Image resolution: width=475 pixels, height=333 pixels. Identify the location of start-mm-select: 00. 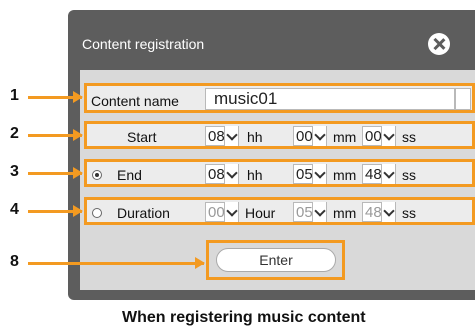
(310, 136).